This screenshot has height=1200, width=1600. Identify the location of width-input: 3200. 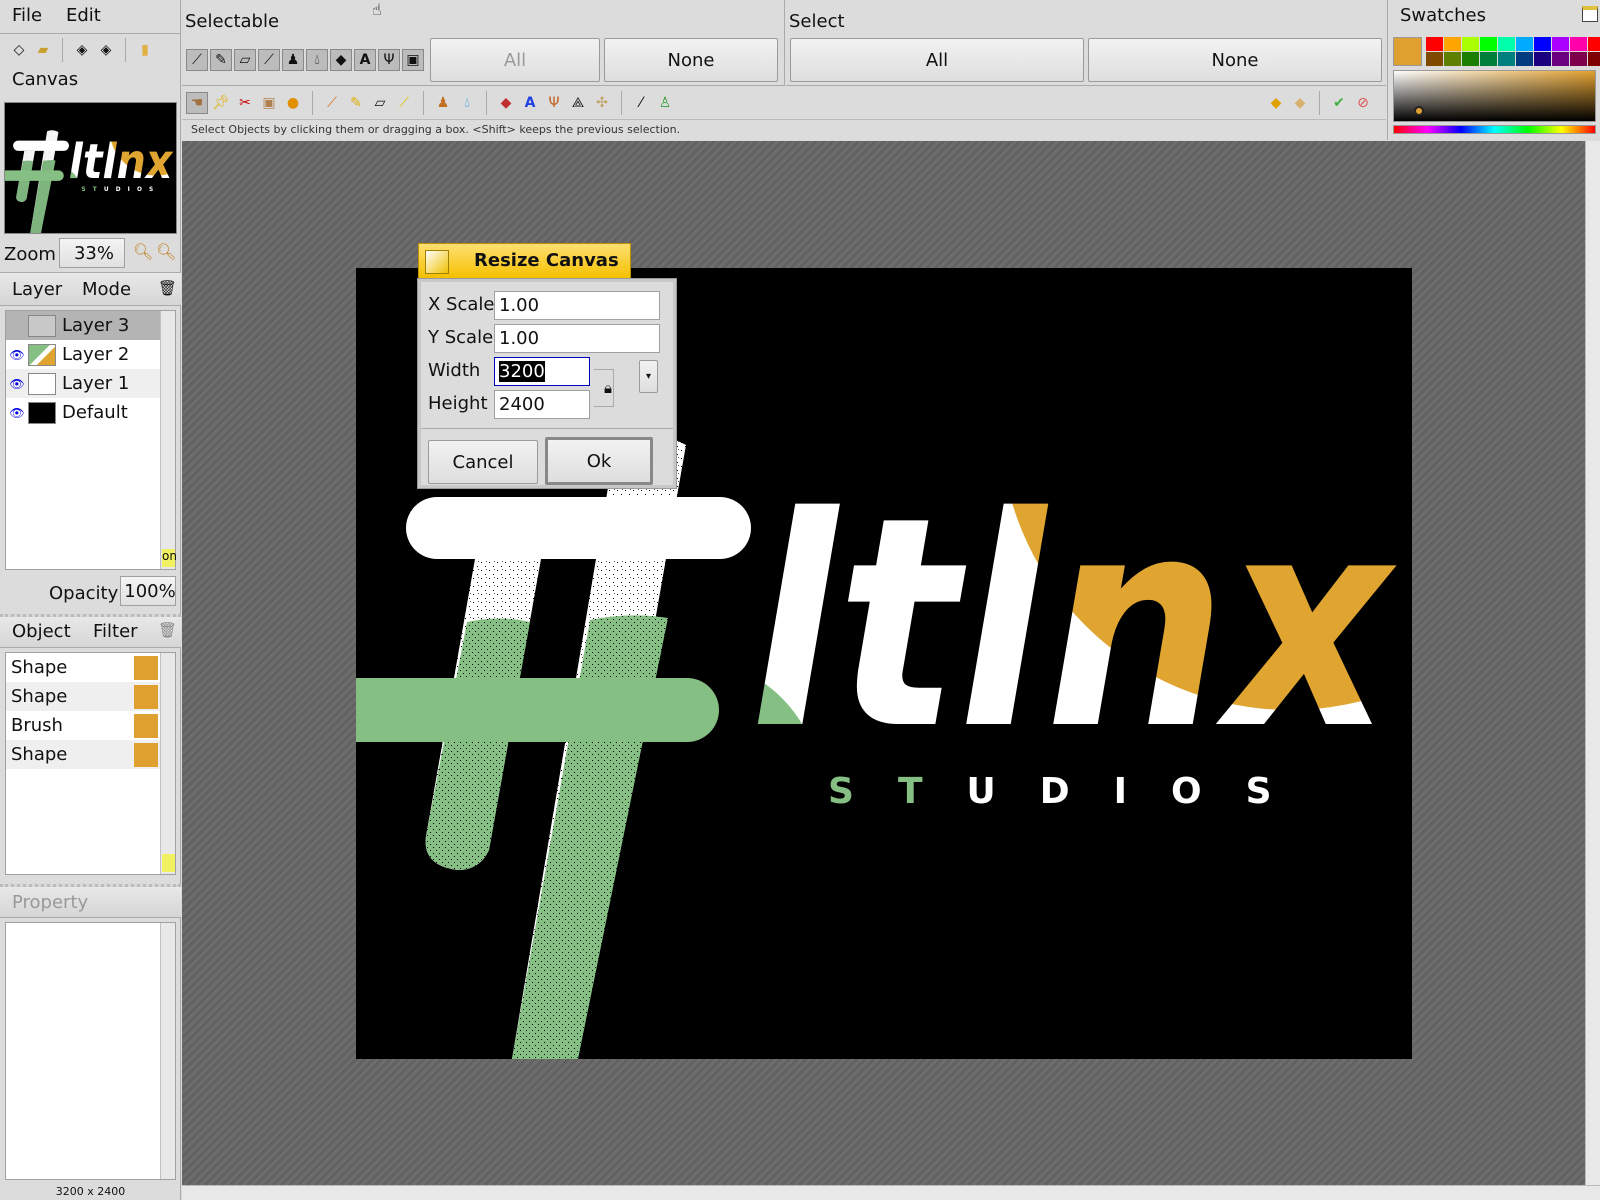
(542, 371).